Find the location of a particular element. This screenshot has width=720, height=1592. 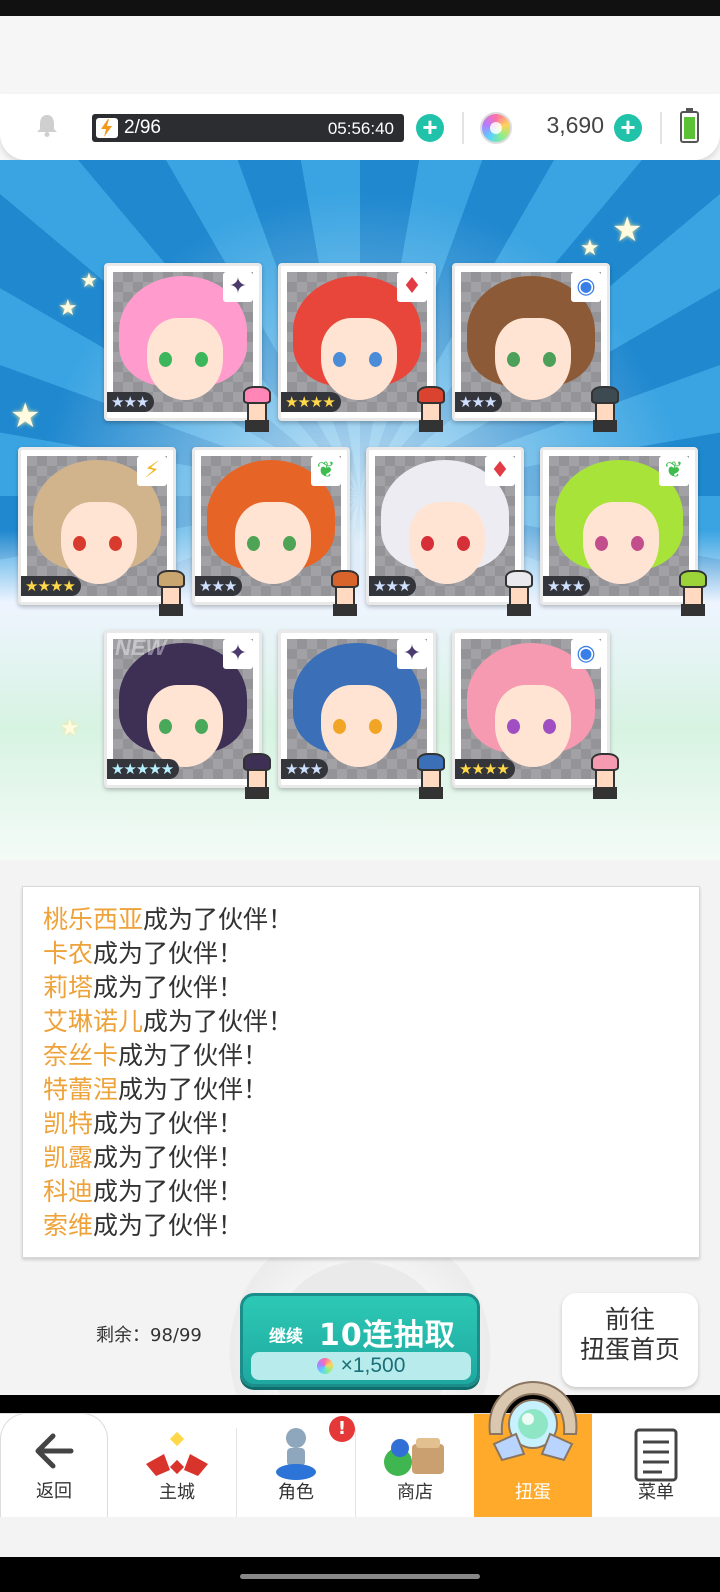

tab-label: 扭蛋 is located at coordinates (533, 1492).